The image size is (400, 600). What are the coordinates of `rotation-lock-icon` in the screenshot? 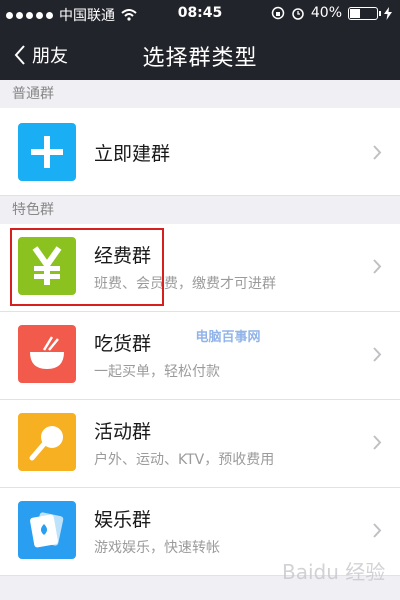 It's located at (278, 13).